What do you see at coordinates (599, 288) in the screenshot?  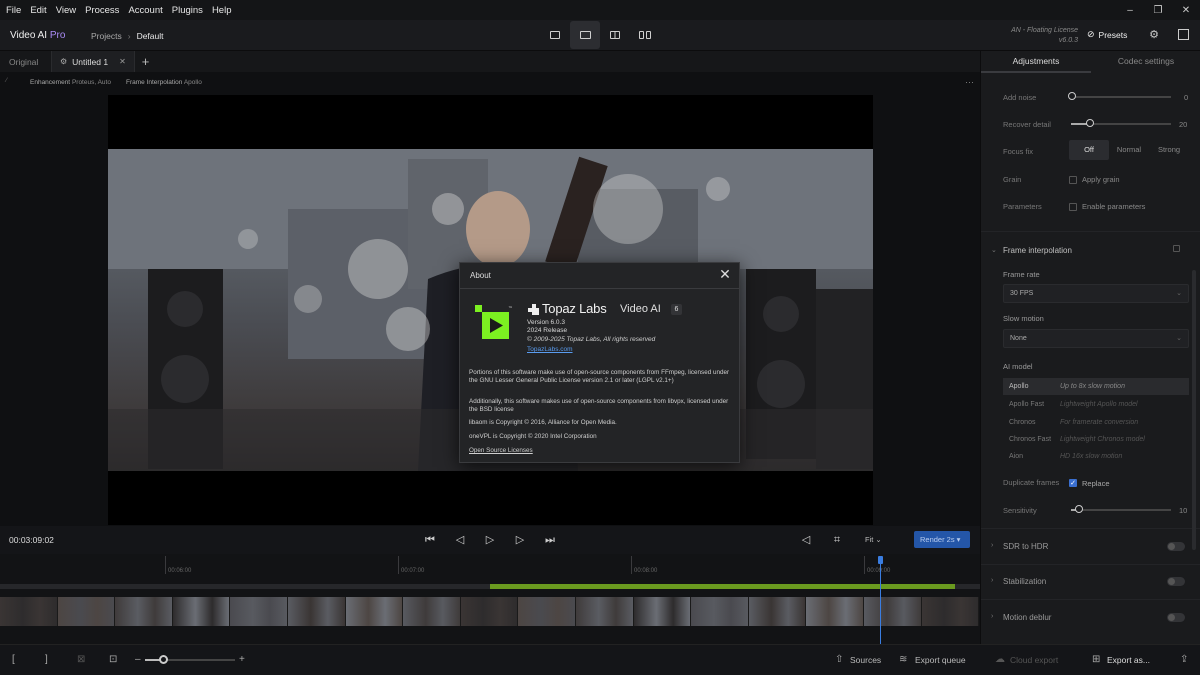 I see `dialog-divider` at bounding box center [599, 288].